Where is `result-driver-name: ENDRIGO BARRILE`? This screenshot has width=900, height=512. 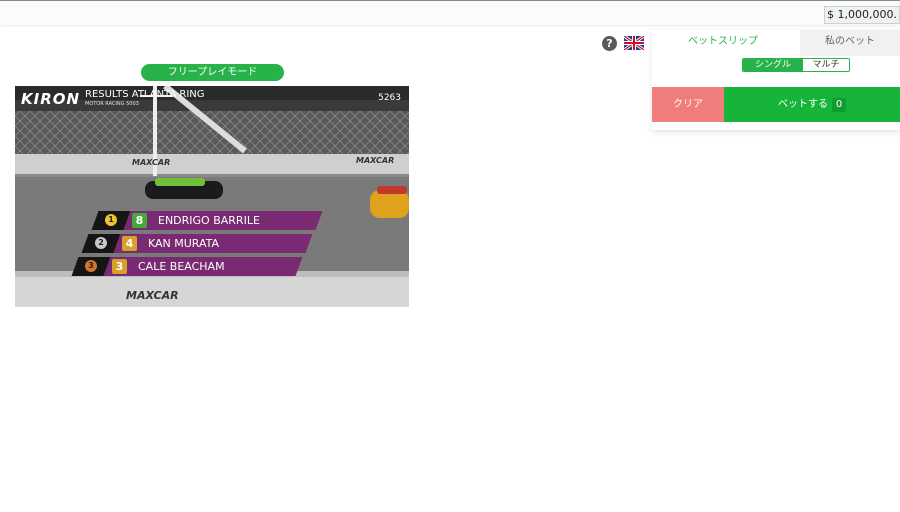
result-driver-name: ENDRIGO BARRILE is located at coordinates (209, 220).